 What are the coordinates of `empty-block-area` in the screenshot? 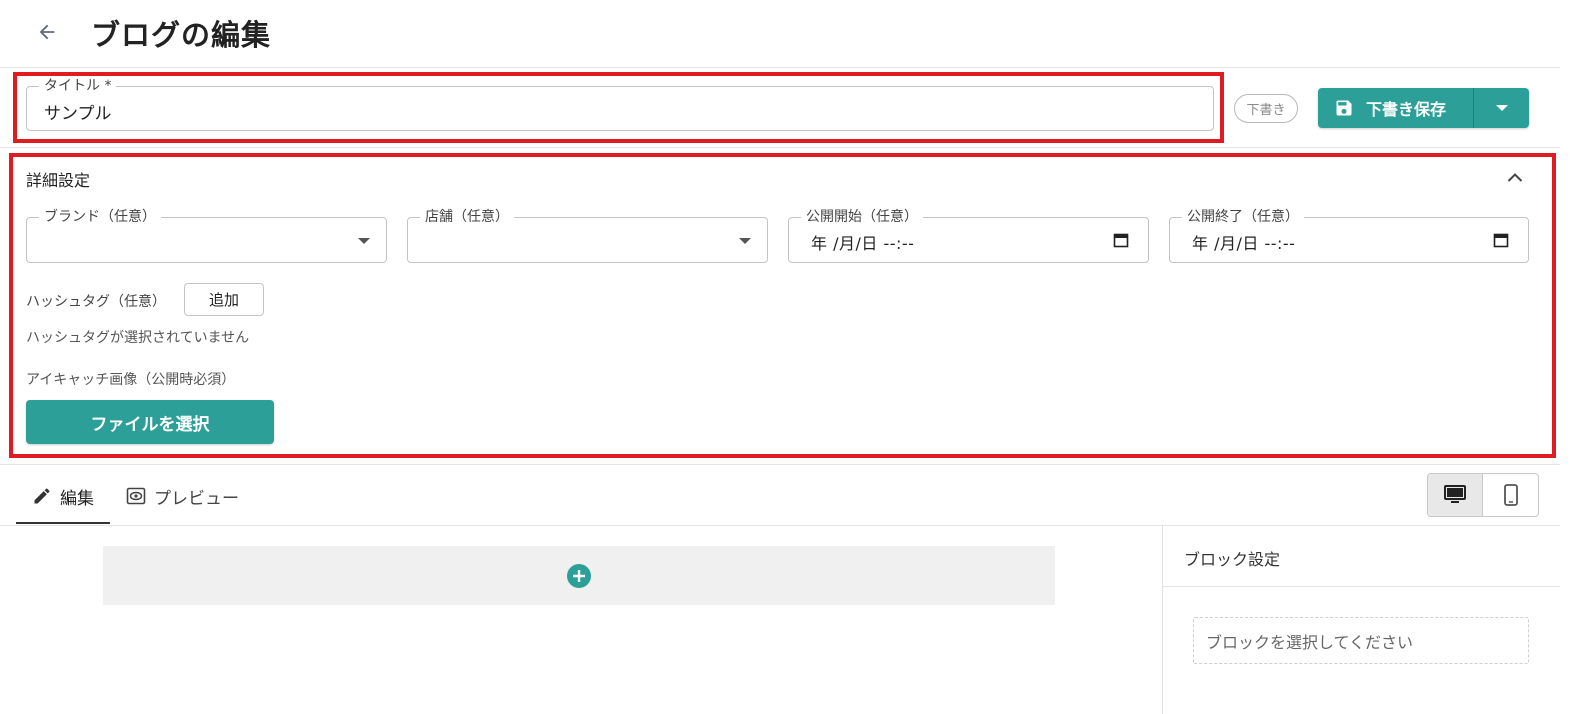 It's located at (579, 575).